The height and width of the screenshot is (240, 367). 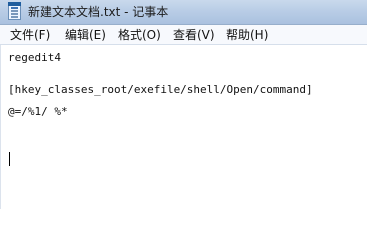 What do you see at coordinates (85, 35) in the screenshot?
I see `menu-edit: 编辑(E)` at bounding box center [85, 35].